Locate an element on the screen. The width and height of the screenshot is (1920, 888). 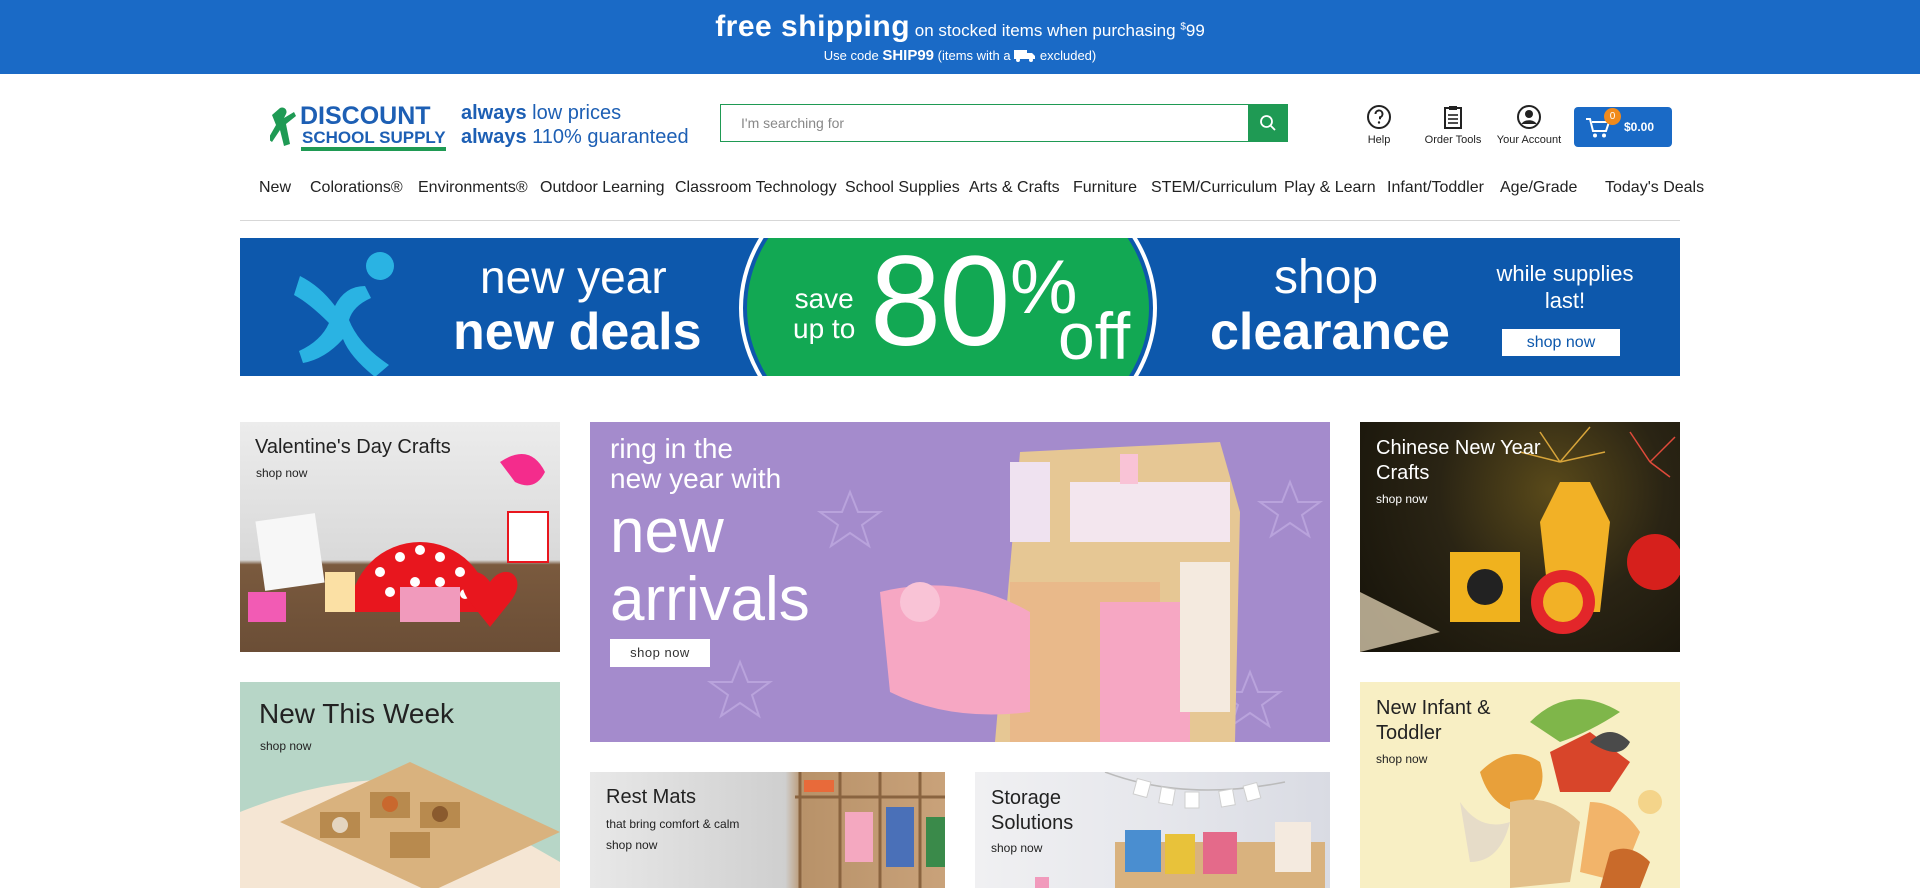
account-link: Your Account is located at coordinates (1529, 125).